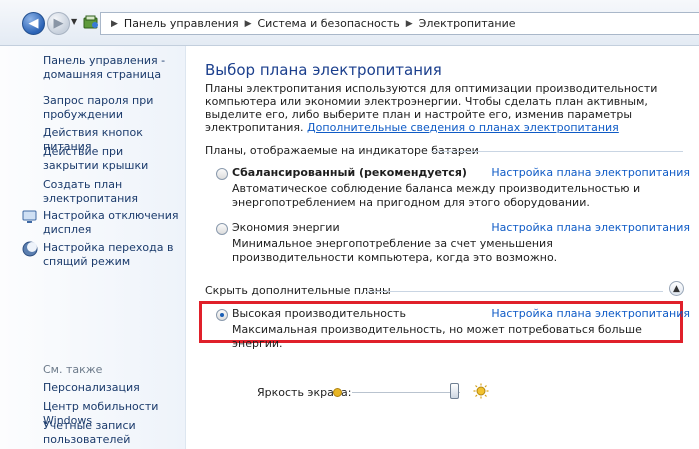 This screenshot has height=449, width=699. I want to click on back-button: ◀, so click(33, 23).